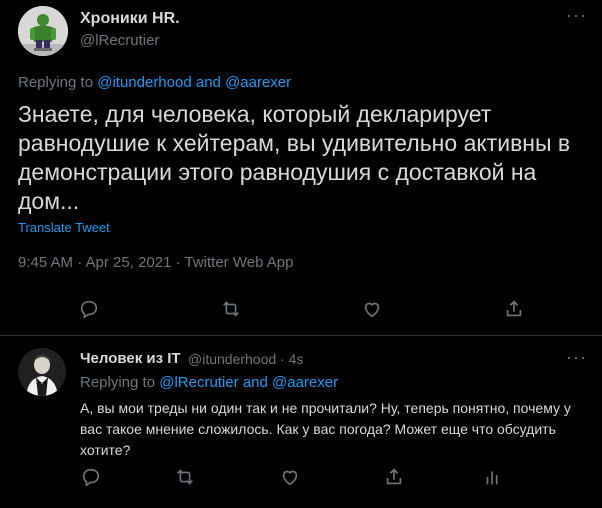 Image resolution: width=602 pixels, height=508 pixels. Describe the element at coordinates (64, 227) in the screenshot. I see `translate-tweet-link: Translate Tweet` at that location.